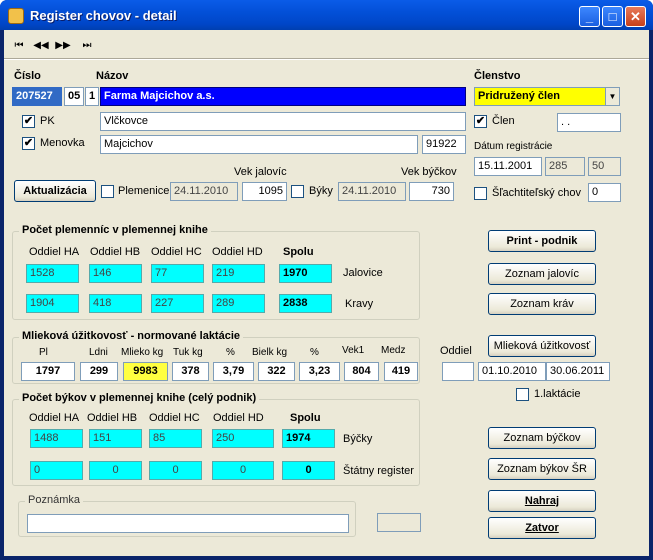 The height and width of the screenshot is (560, 653). Describe the element at coordinates (326, 15) in the screenshot. I see `title-bar: Register chovov - detail _ □ ✕` at that location.